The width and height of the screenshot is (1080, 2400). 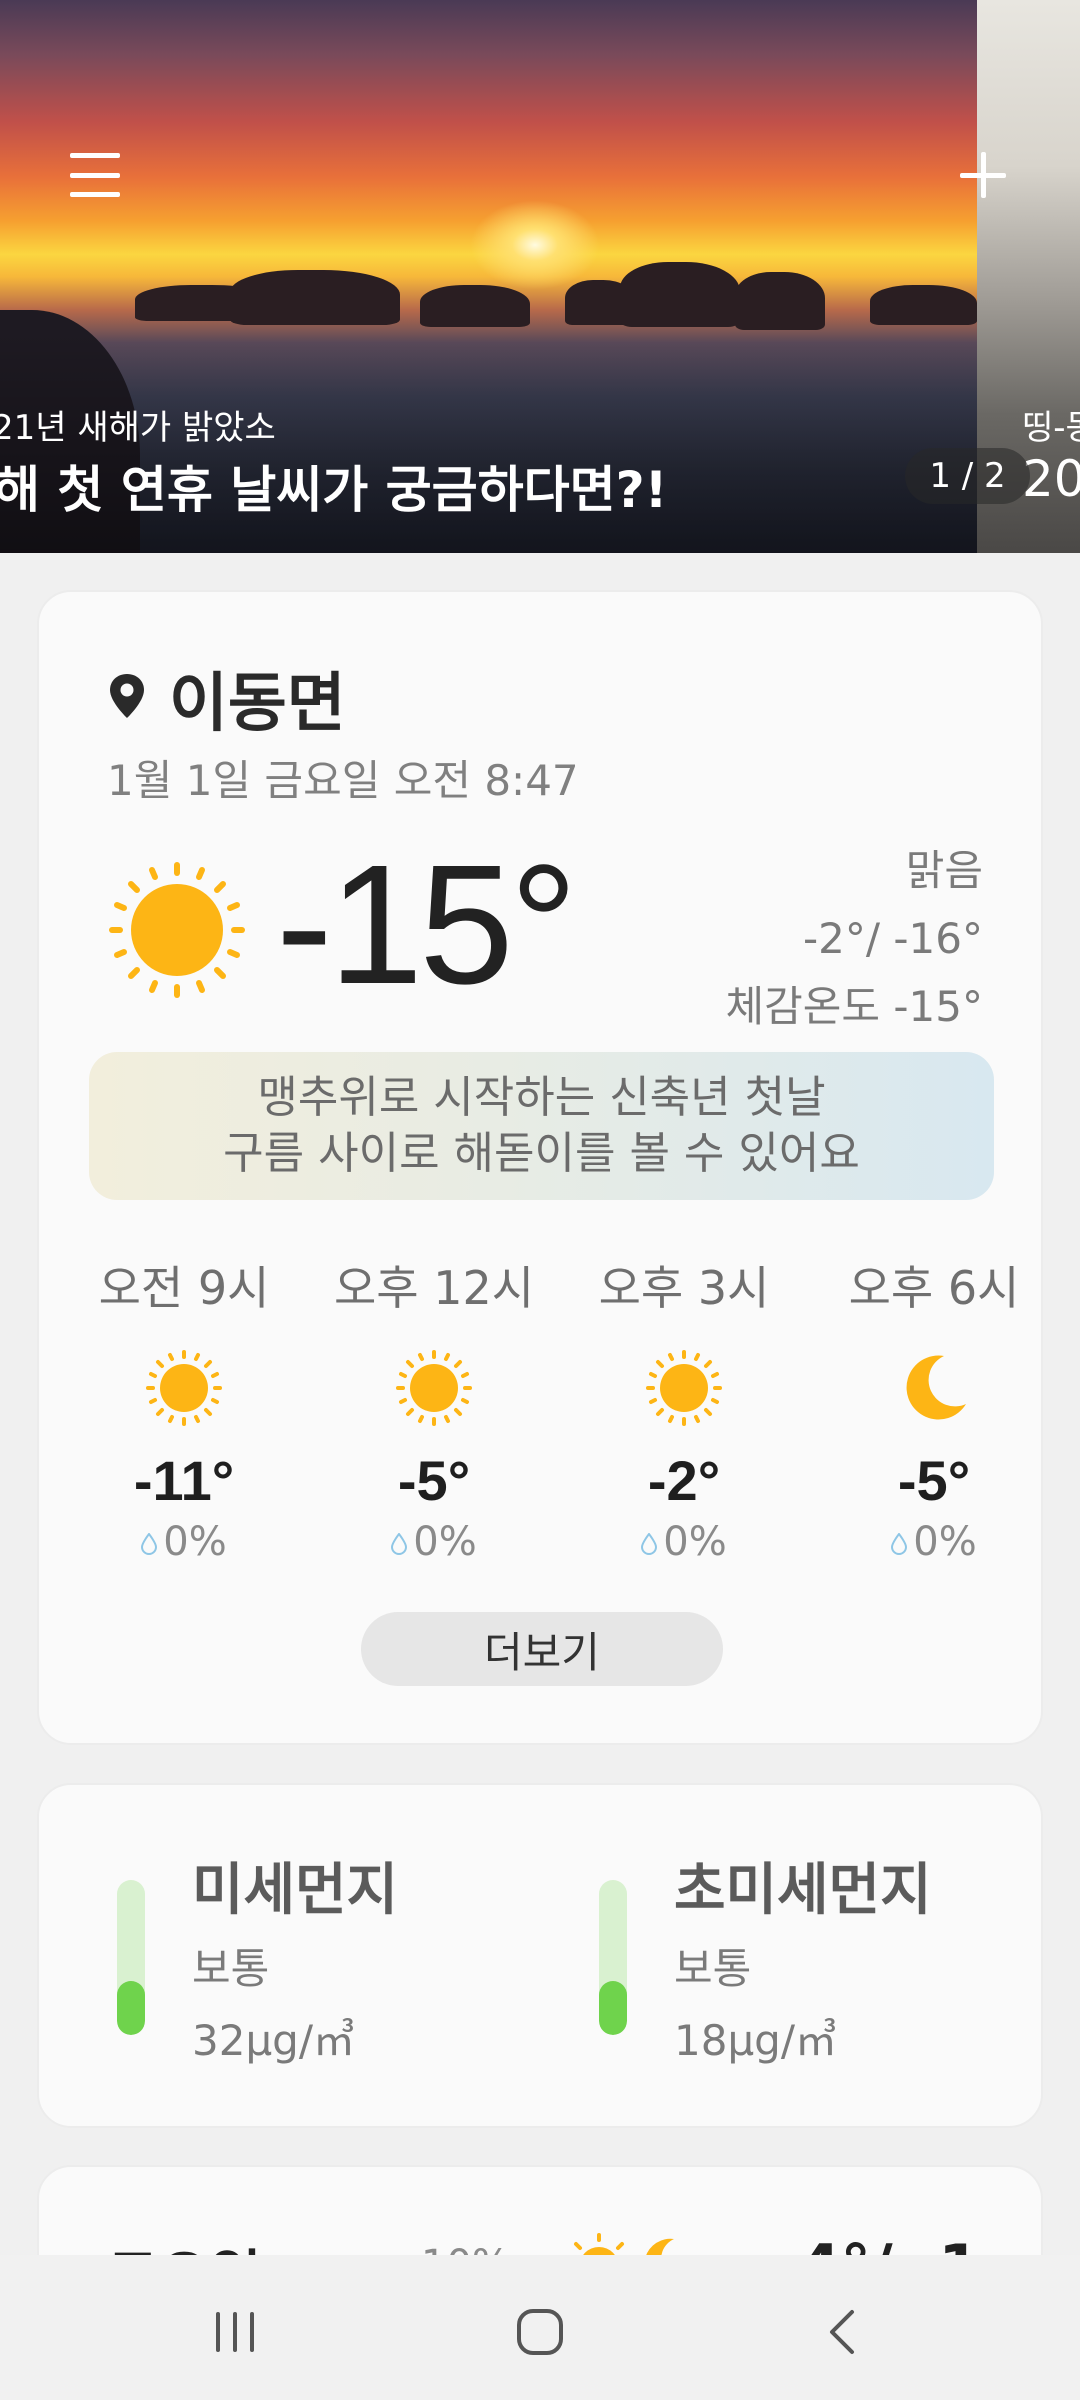 I want to click on feels-like-temp: 체감온도 -15°, so click(x=854, y=1006).